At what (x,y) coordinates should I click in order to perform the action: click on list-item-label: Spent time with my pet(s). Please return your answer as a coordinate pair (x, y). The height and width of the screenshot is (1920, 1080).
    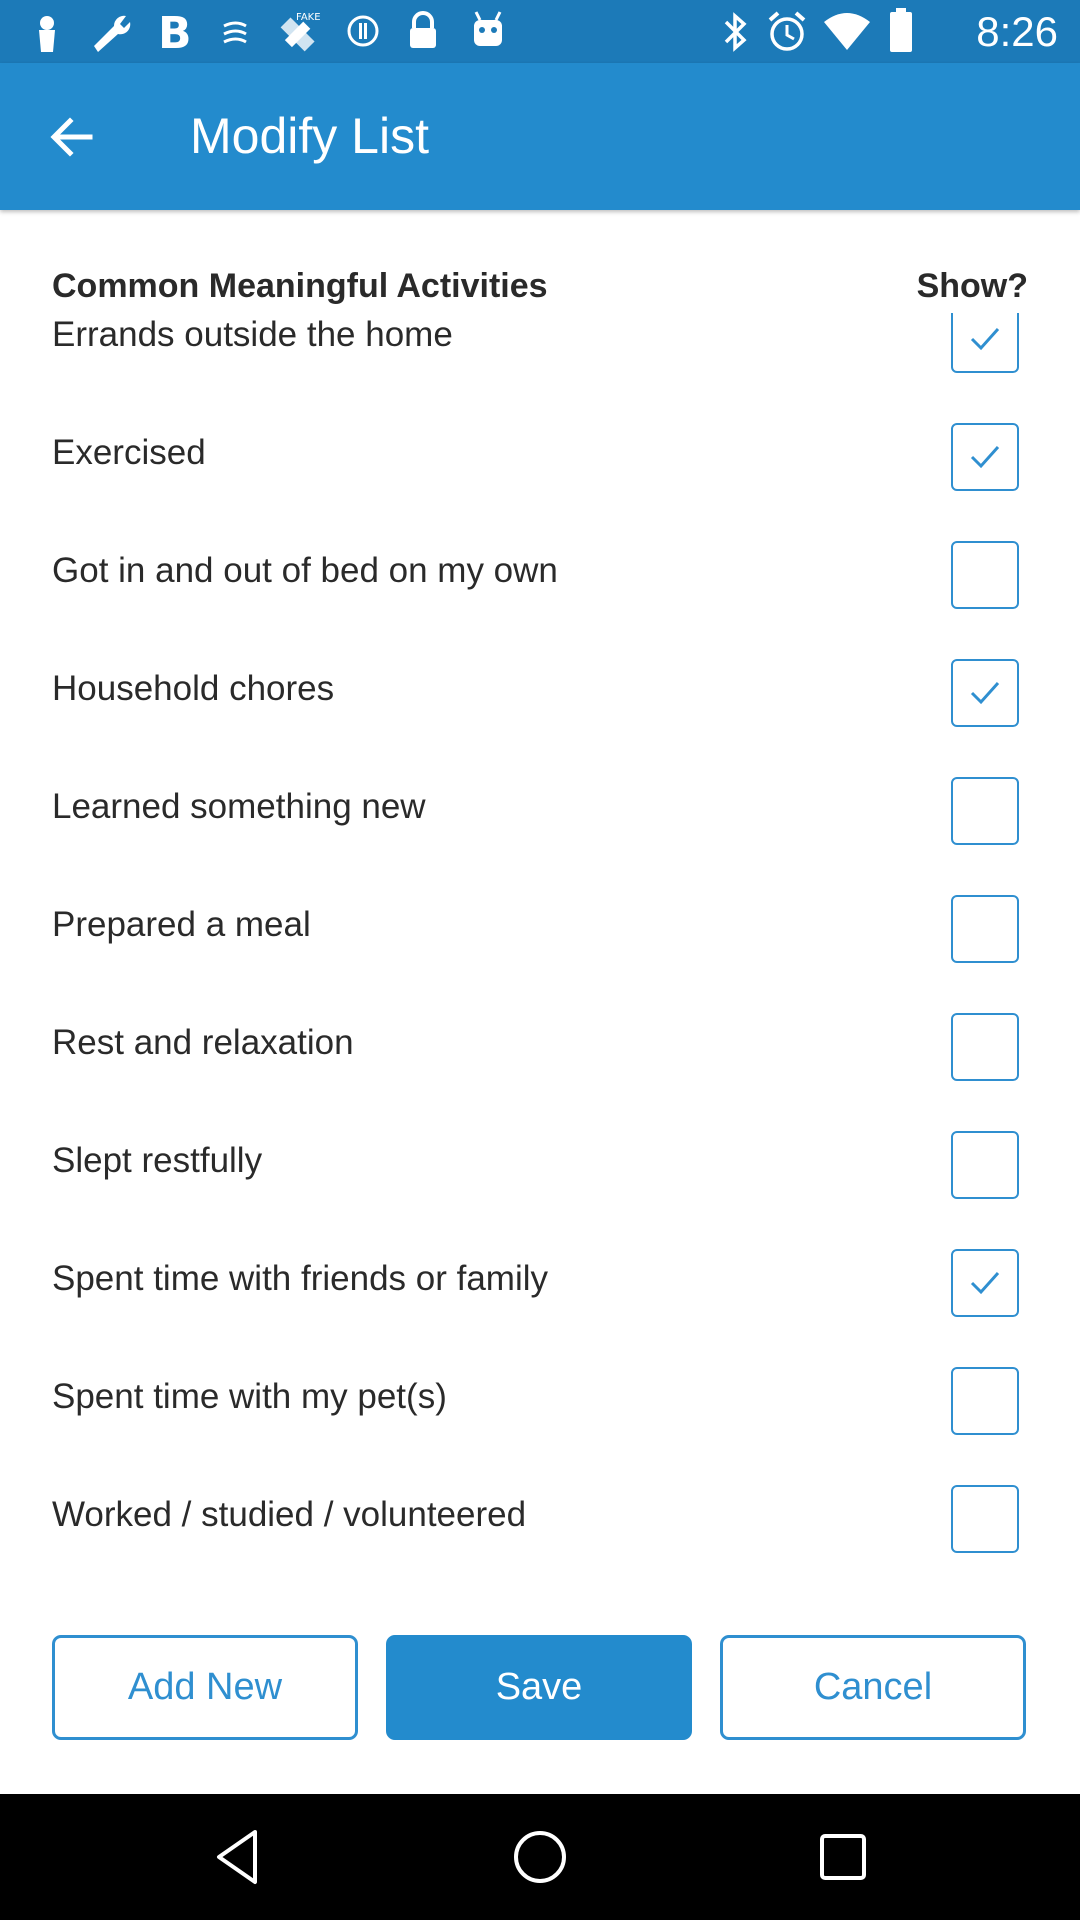
    Looking at the image, I should click on (249, 1396).